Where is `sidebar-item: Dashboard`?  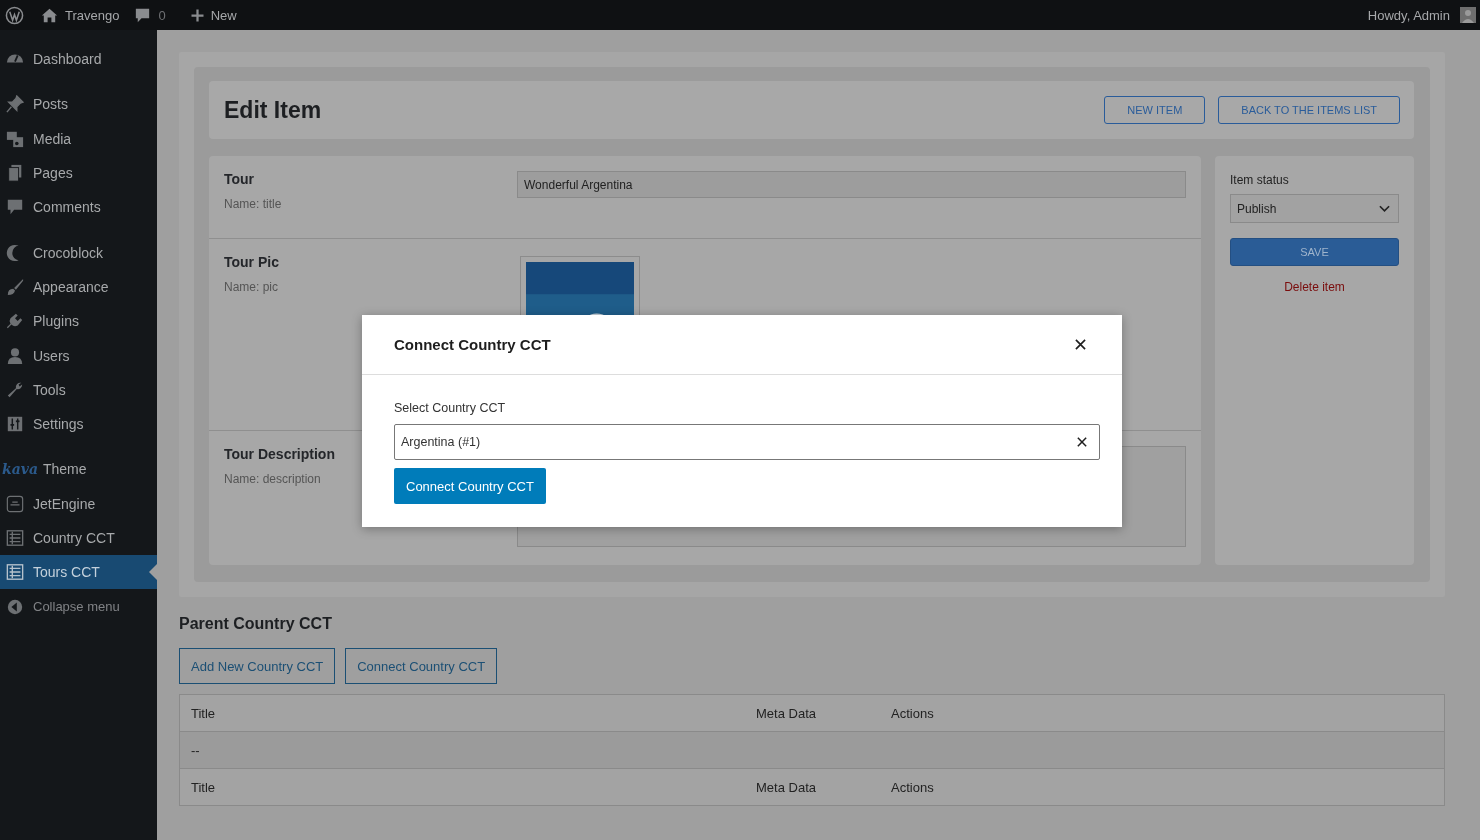
sidebar-item: Dashboard is located at coordinates (78, 59).